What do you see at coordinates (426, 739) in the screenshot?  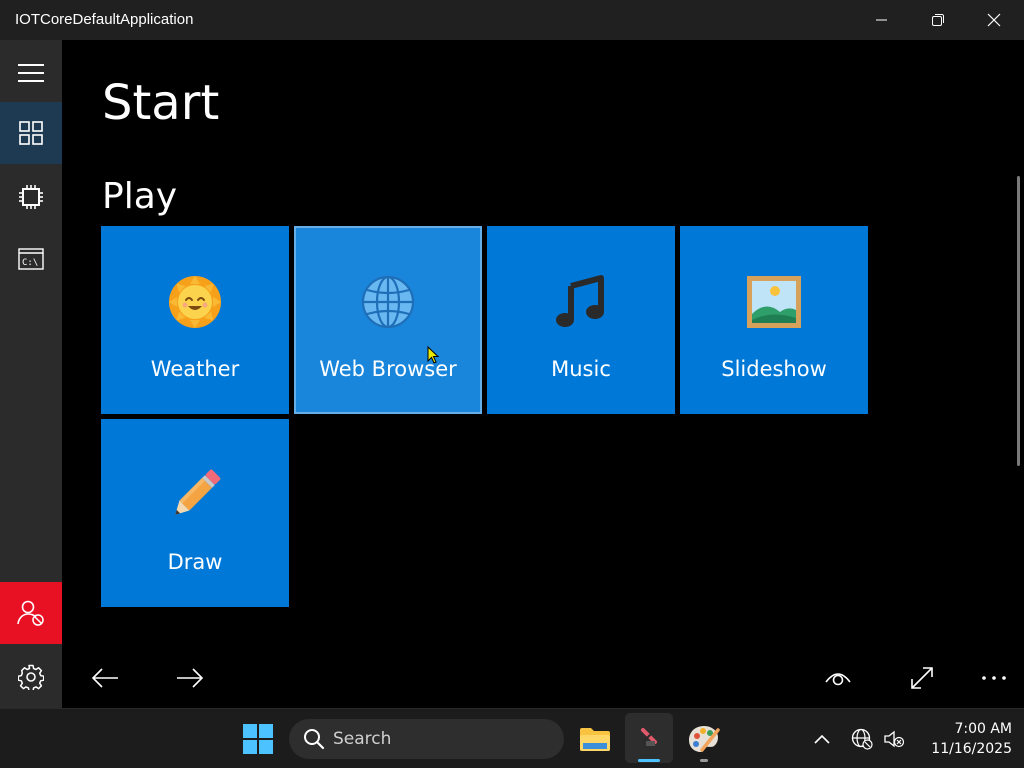 I see `taskbar-search: Search` at bounding box center [426, 739].